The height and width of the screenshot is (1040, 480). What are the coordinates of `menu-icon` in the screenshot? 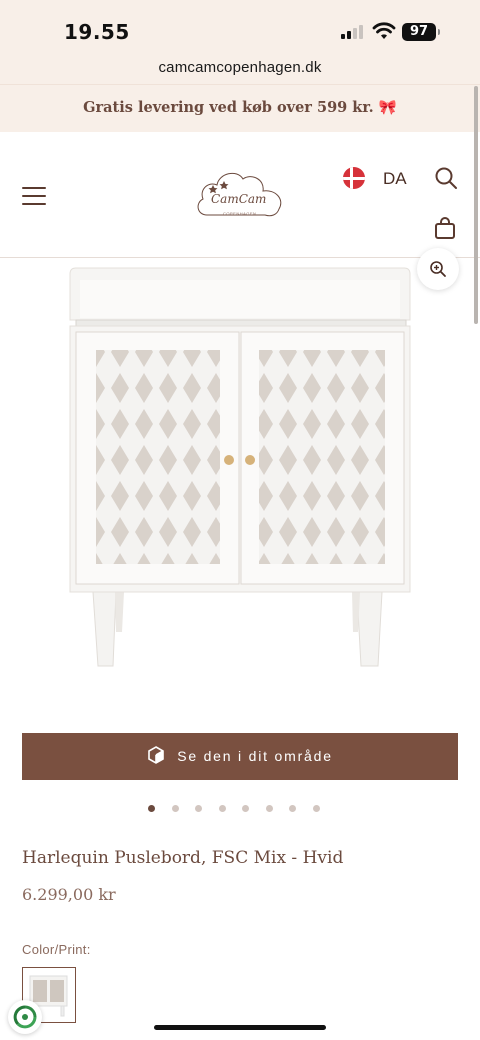 It's located at (35, 196).